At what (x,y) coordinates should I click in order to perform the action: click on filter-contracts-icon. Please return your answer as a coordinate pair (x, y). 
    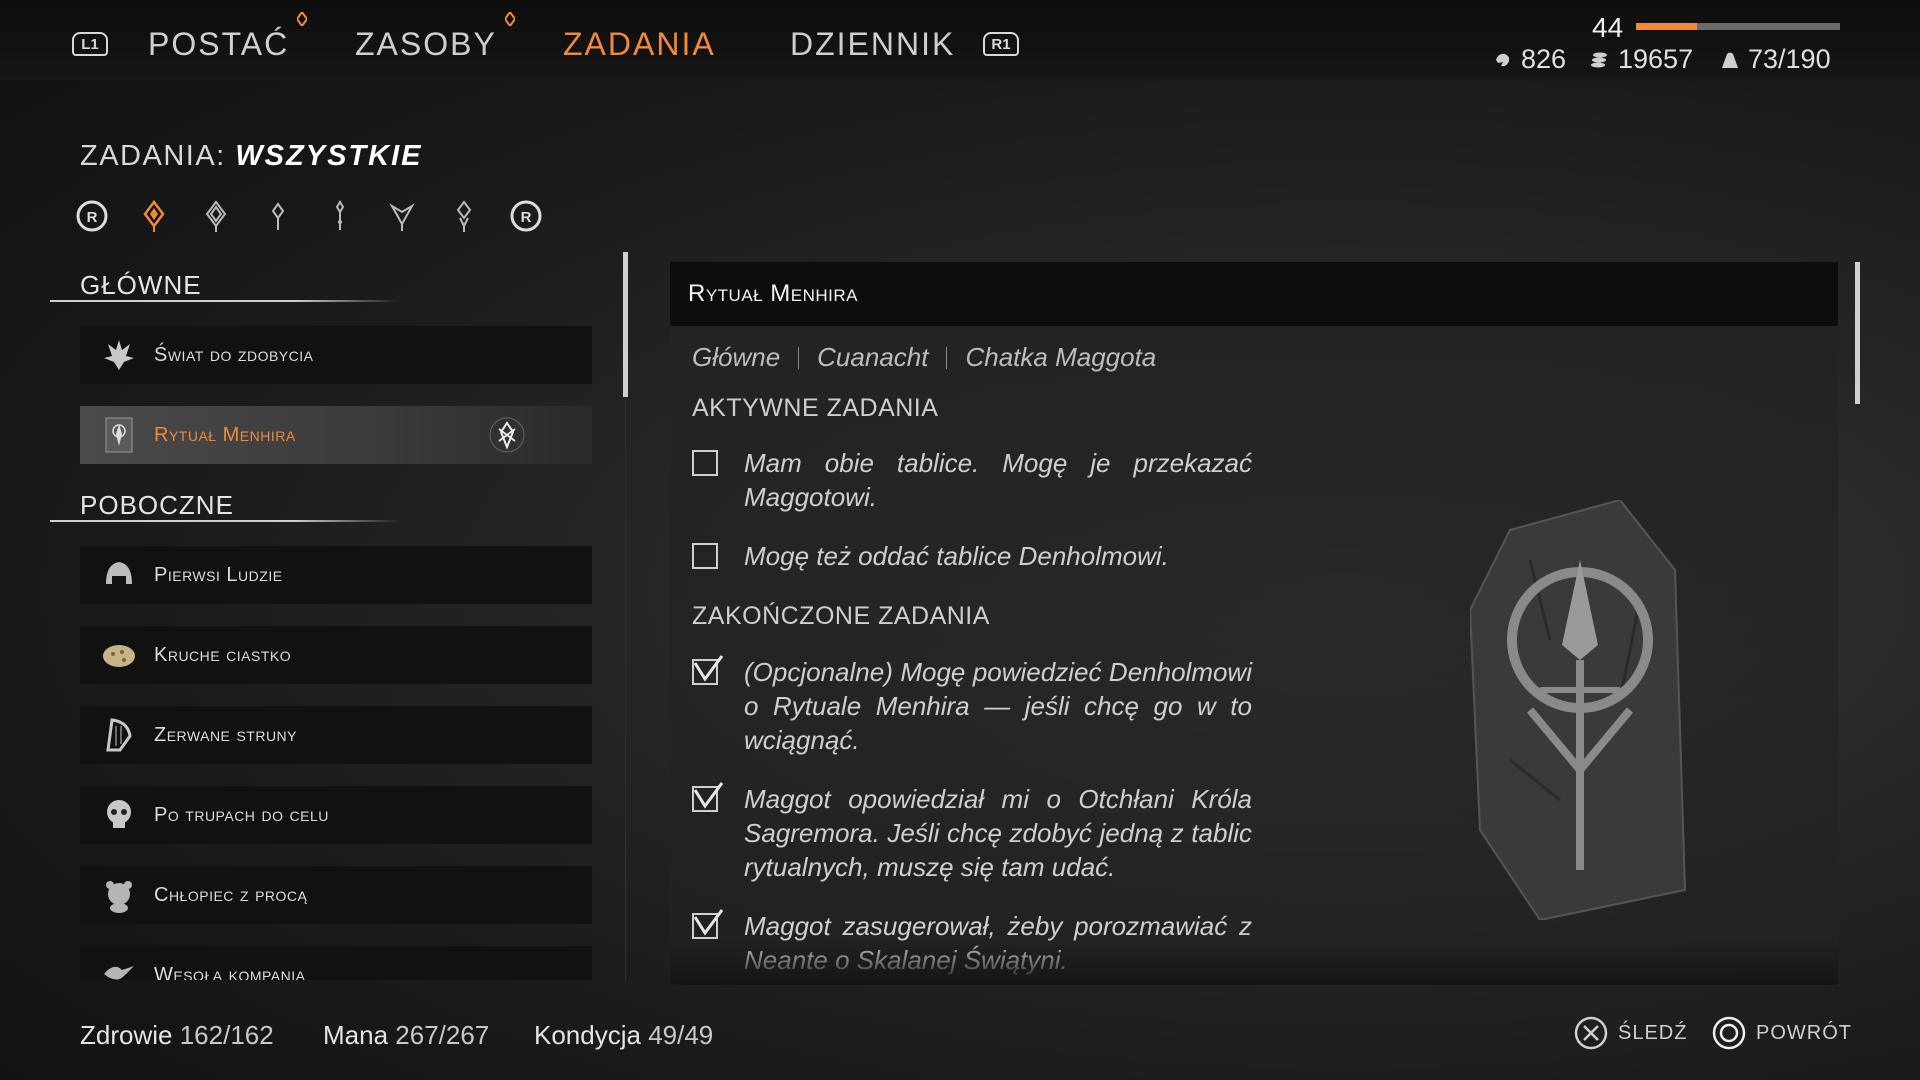
    Looking at the image, I should click on (340, 215).